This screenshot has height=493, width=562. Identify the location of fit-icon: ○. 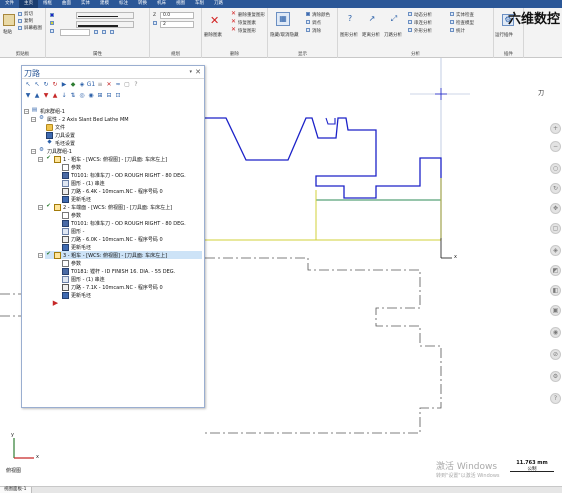
(555, 168).